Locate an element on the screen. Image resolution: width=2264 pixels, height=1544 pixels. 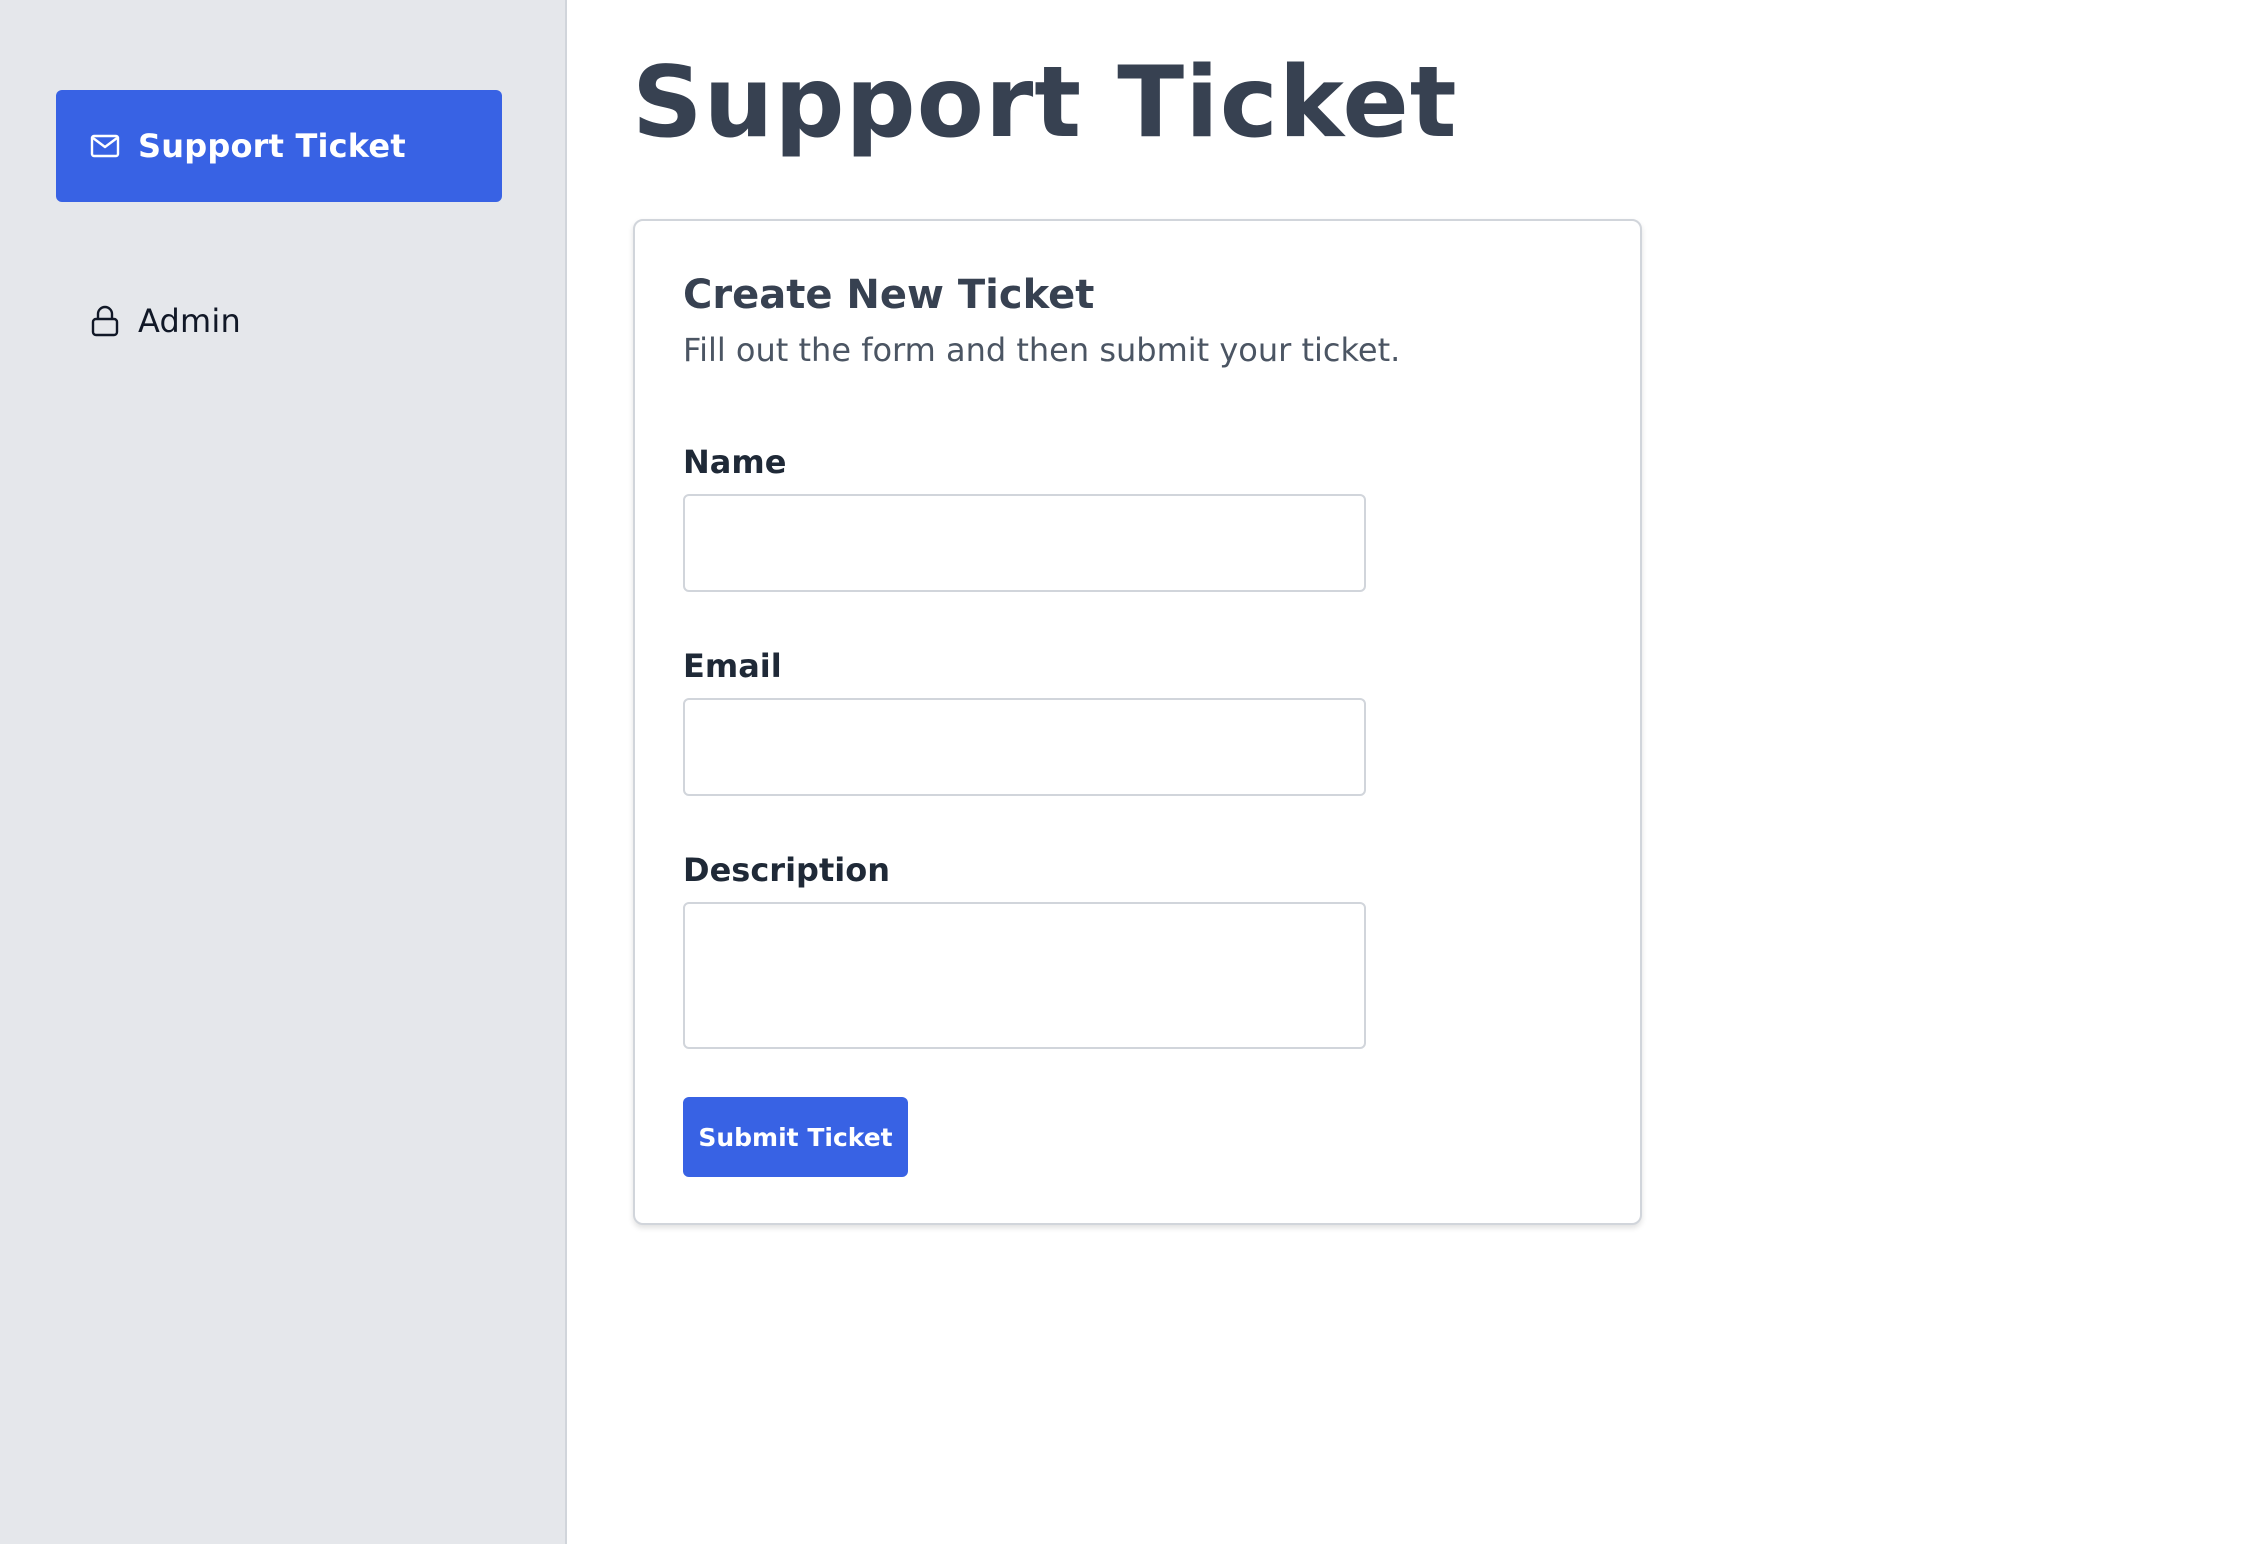
email-label: Email is located at coordinates (732, 666).